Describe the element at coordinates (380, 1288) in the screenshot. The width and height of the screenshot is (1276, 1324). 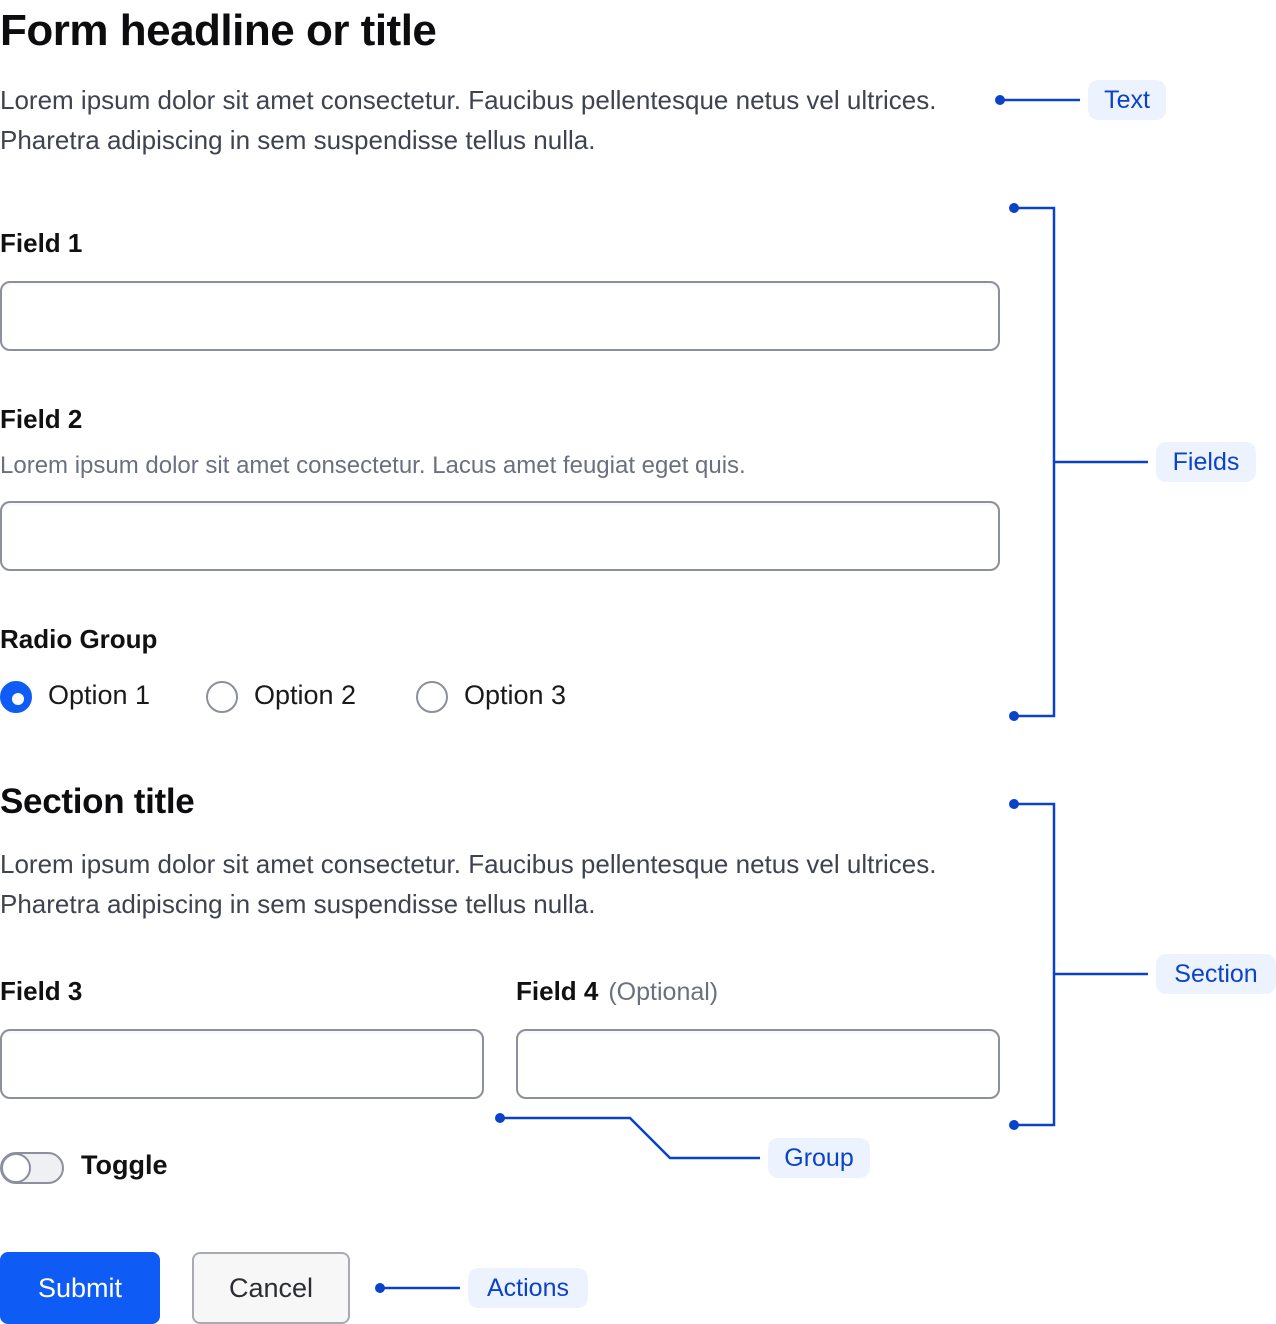
I see `actions-anchor-dot` at that location.